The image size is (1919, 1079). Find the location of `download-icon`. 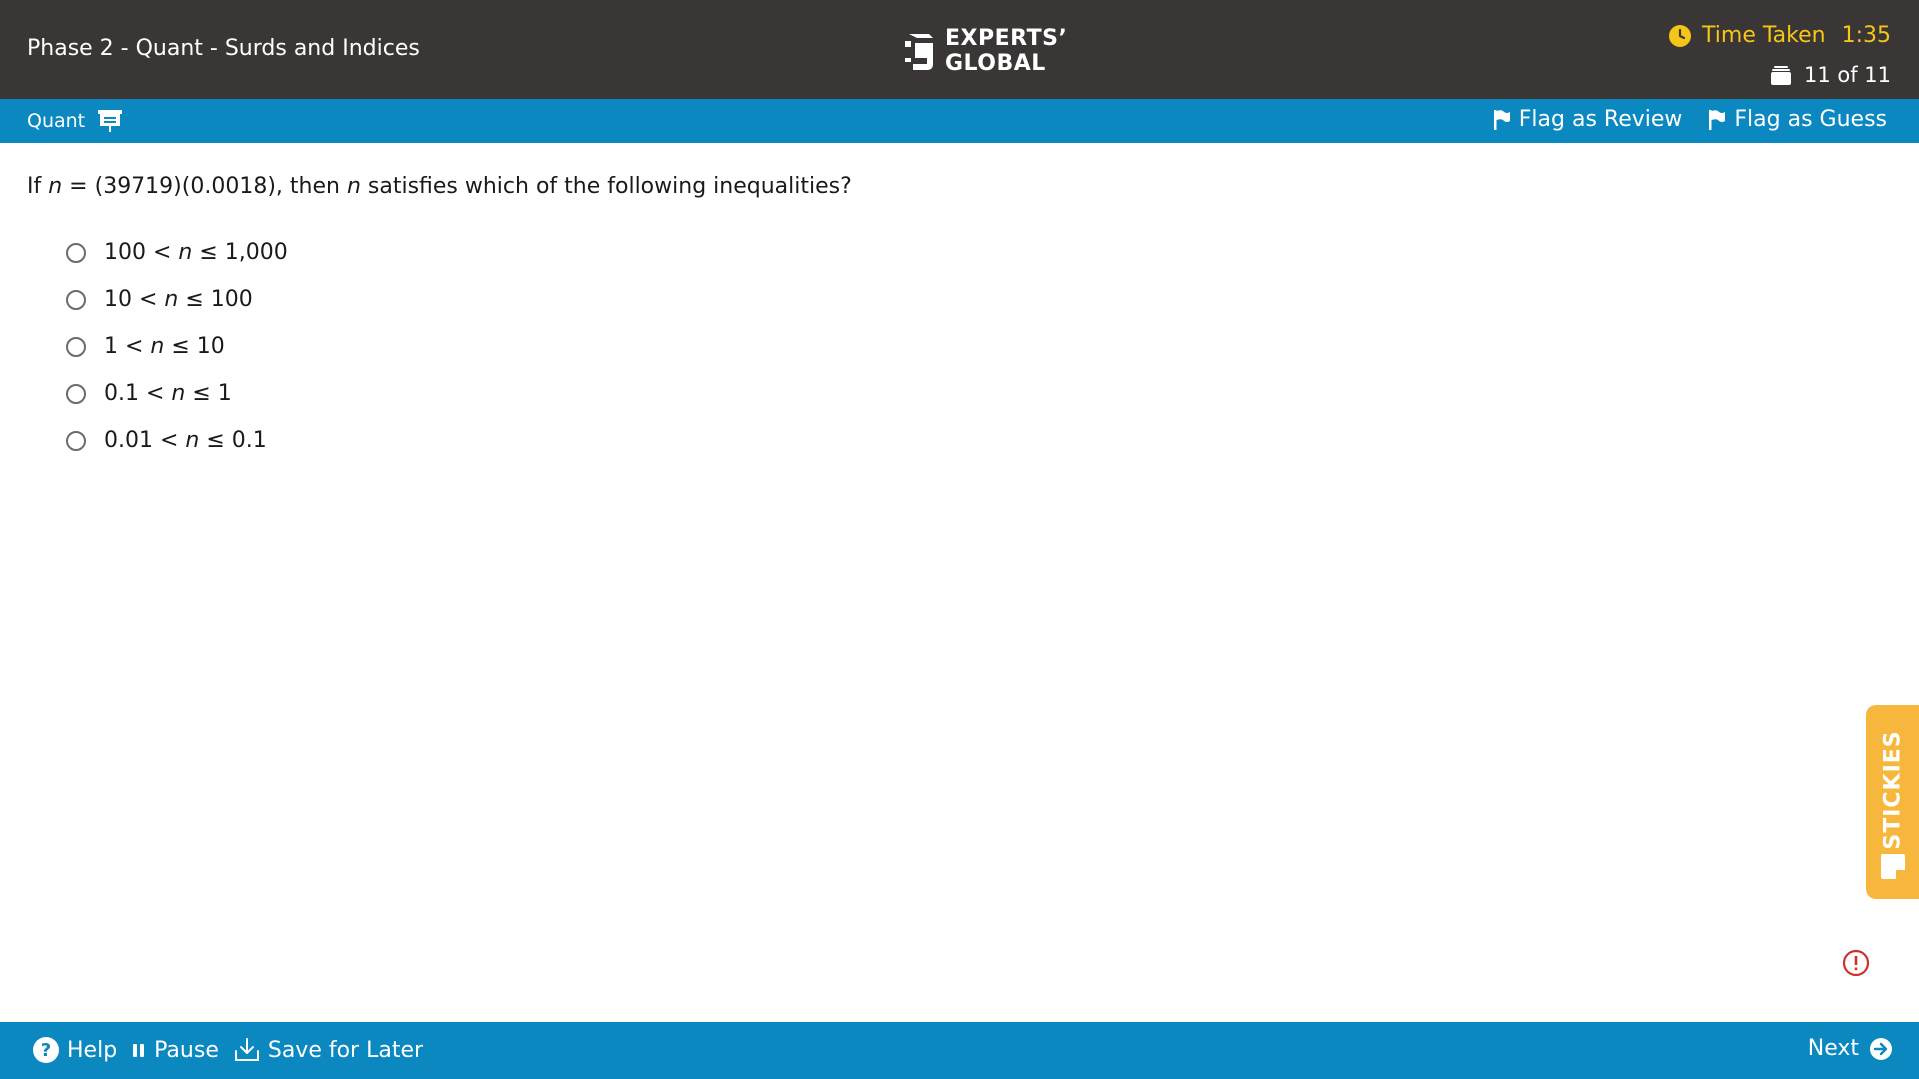

download-icon is located at coordinates (246, 1049).